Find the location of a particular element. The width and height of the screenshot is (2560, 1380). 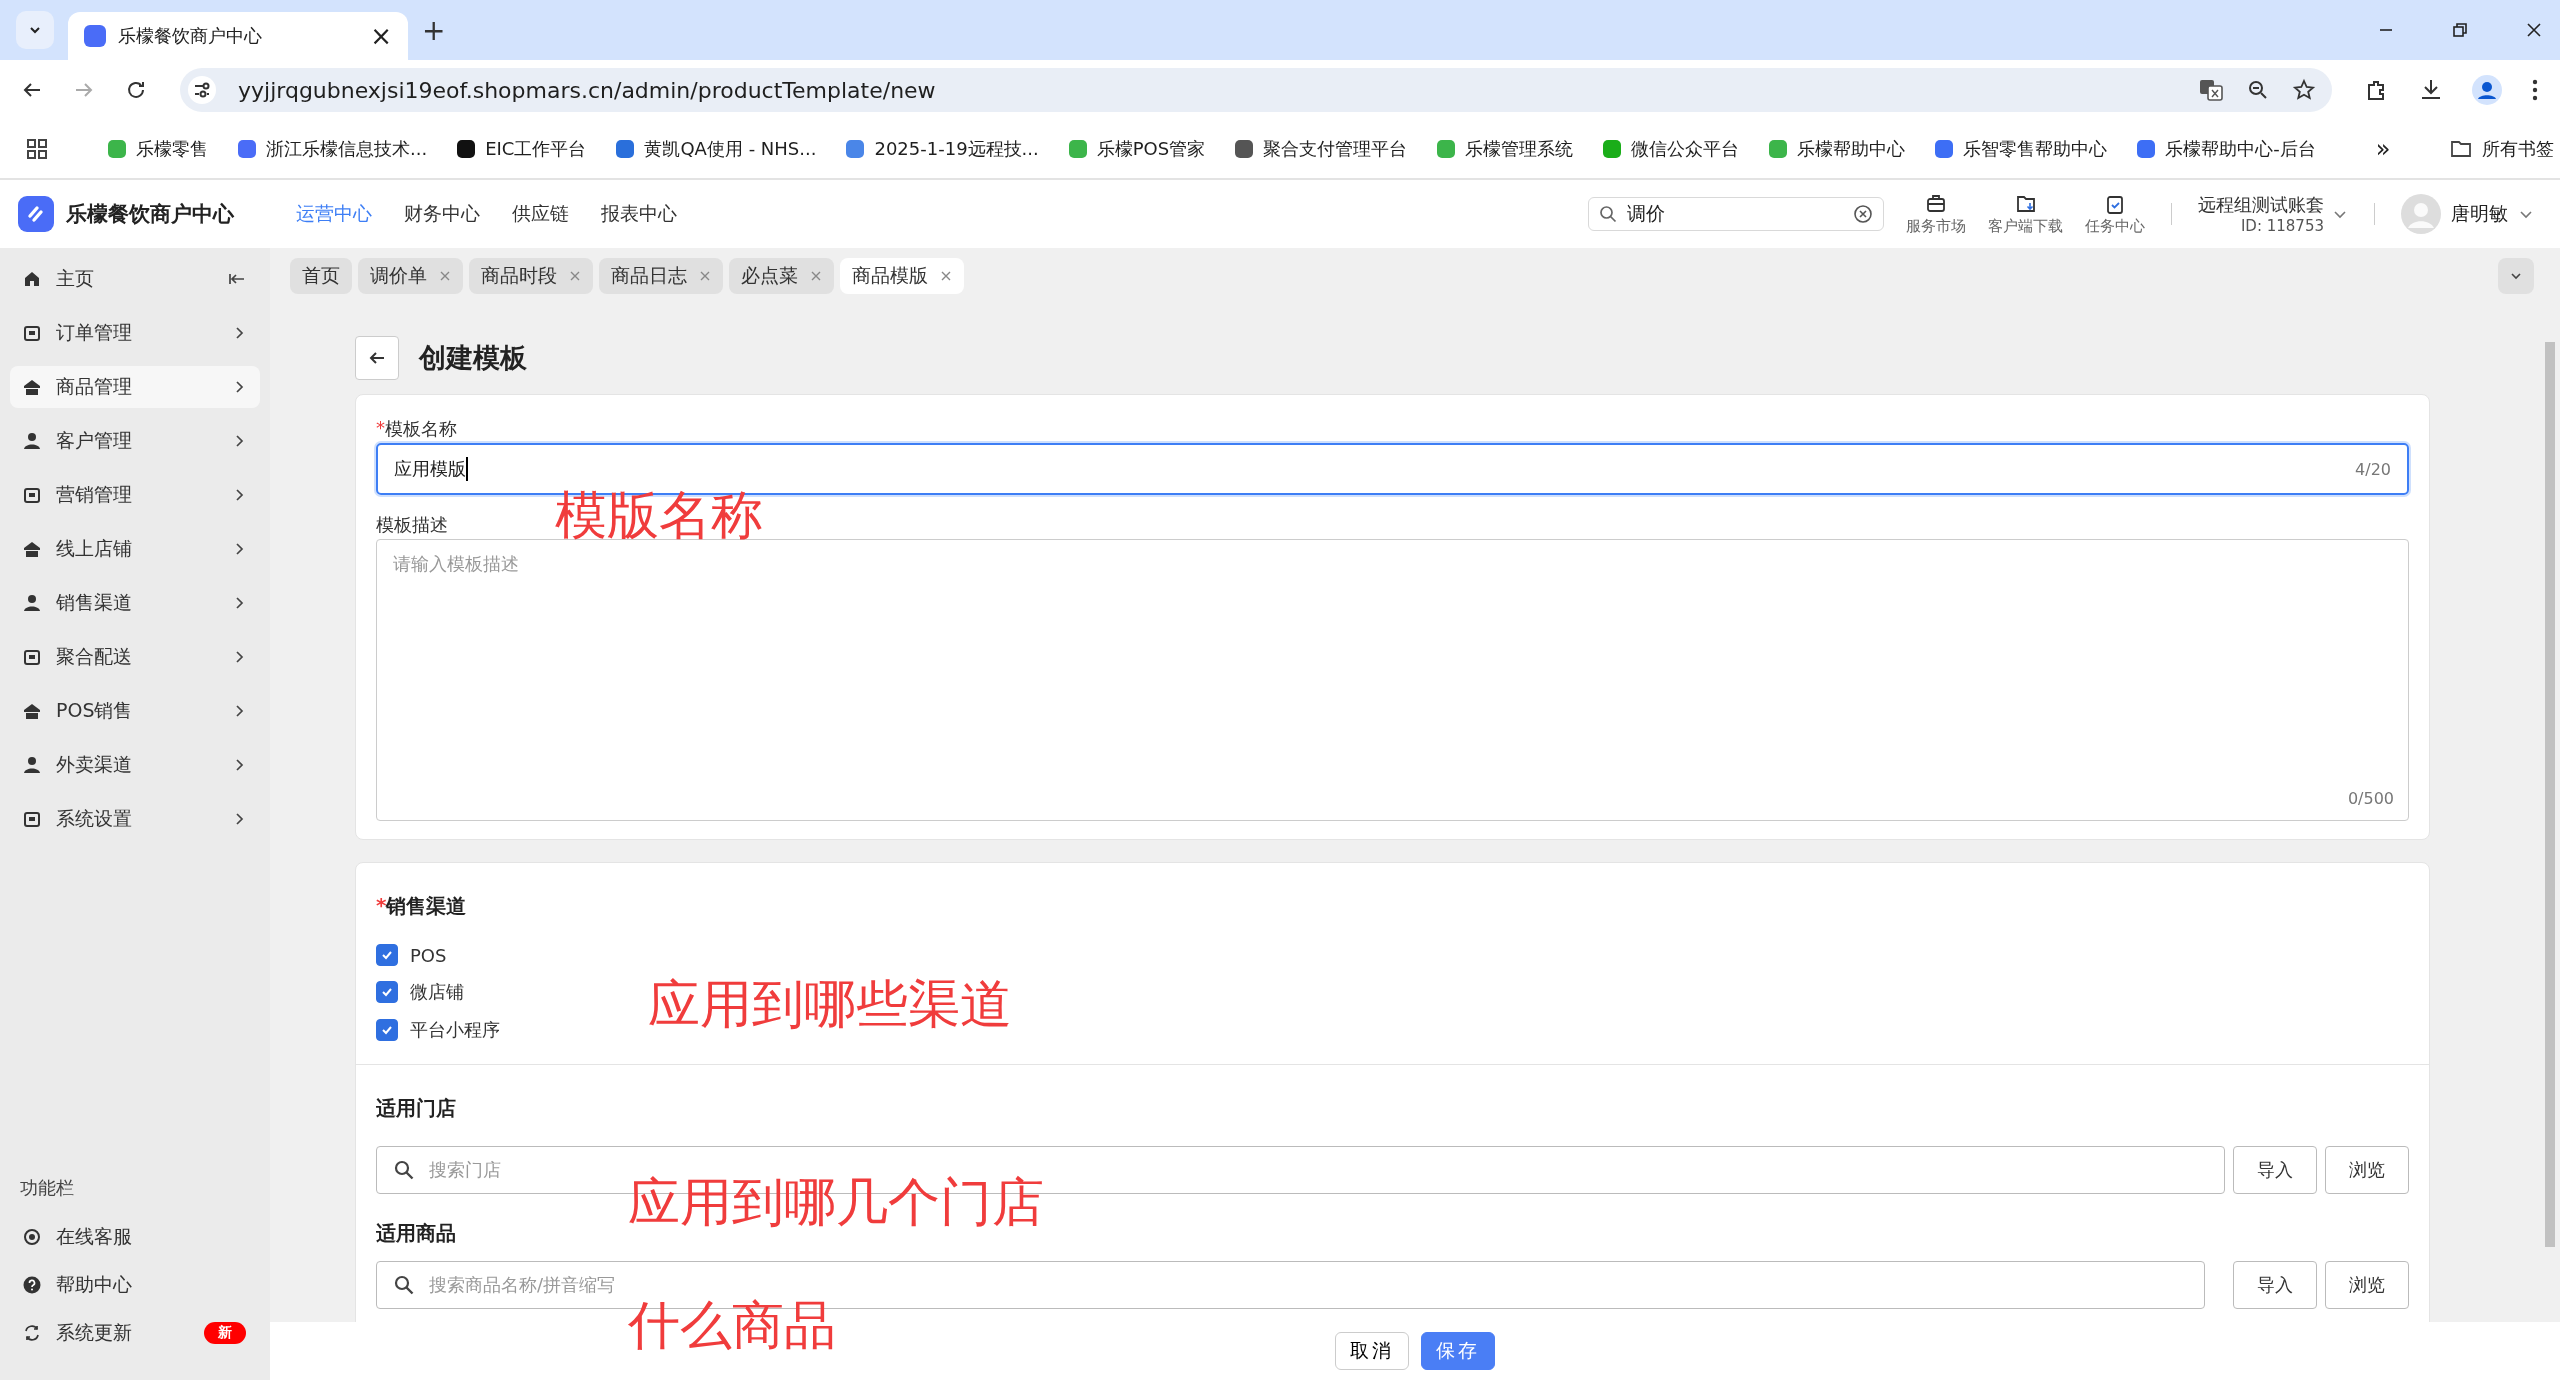

page-tab: 商品模版 is located at coordinates (902, 276).